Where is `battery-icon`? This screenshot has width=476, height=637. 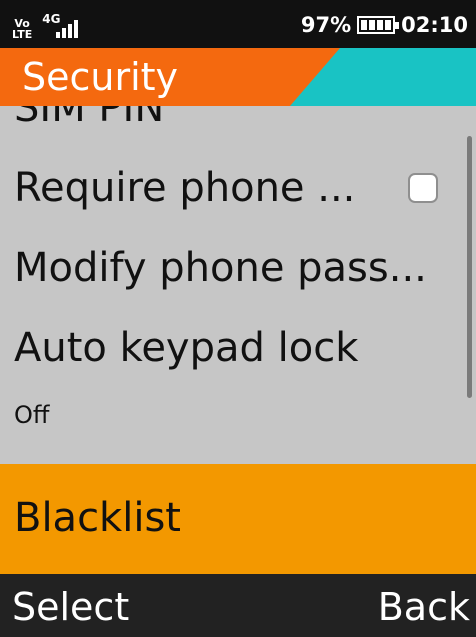
battery-icon is located at coordinates (378, 25).